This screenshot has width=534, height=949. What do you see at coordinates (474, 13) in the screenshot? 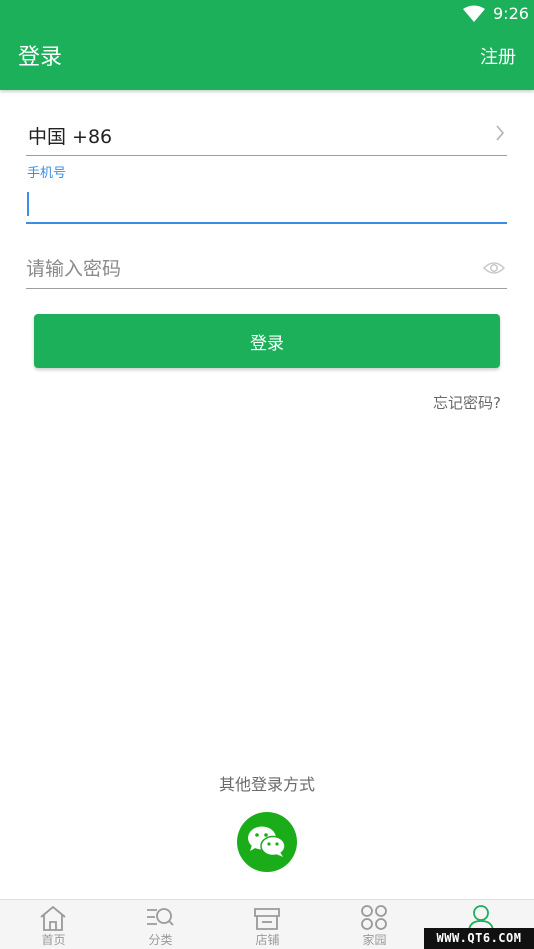
I see `wifi-icon` at bounding box center [474, 13].